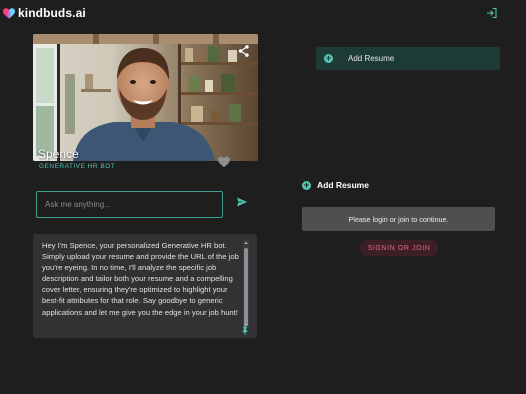  What do you see at coordinates (343, 185) in the screenshot?
I see `add-resume-label: Add Resume` at bounding box center [343, 185].